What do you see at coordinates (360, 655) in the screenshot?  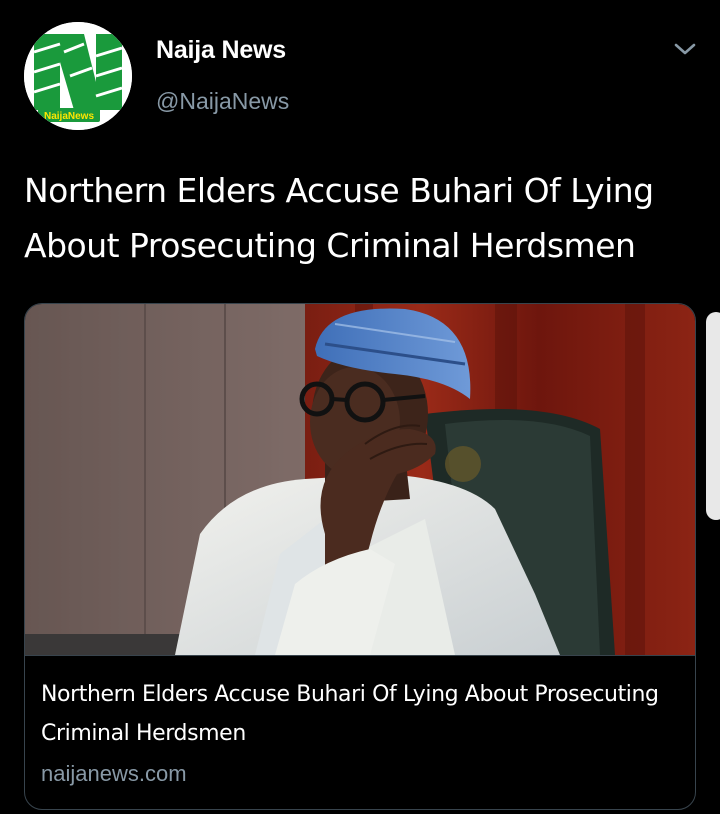 I see `card-divider` at bounding box center [360, 655].